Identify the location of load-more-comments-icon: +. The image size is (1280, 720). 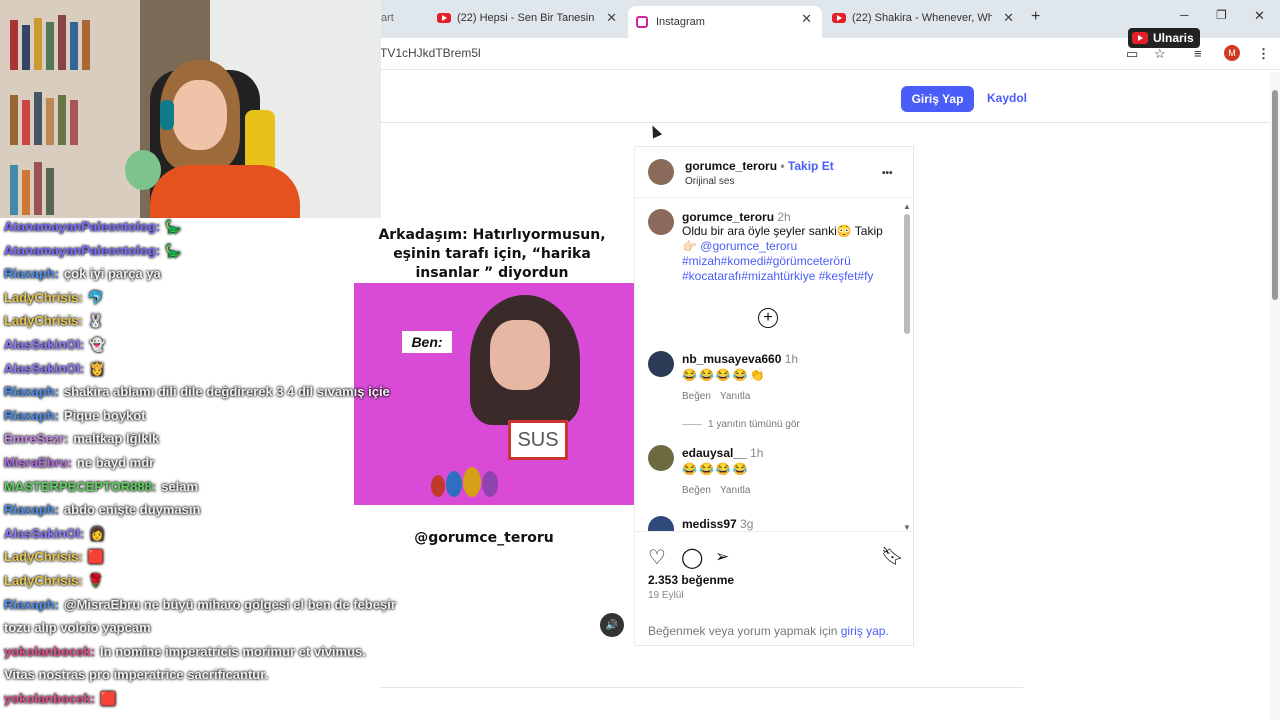
(768, 318).